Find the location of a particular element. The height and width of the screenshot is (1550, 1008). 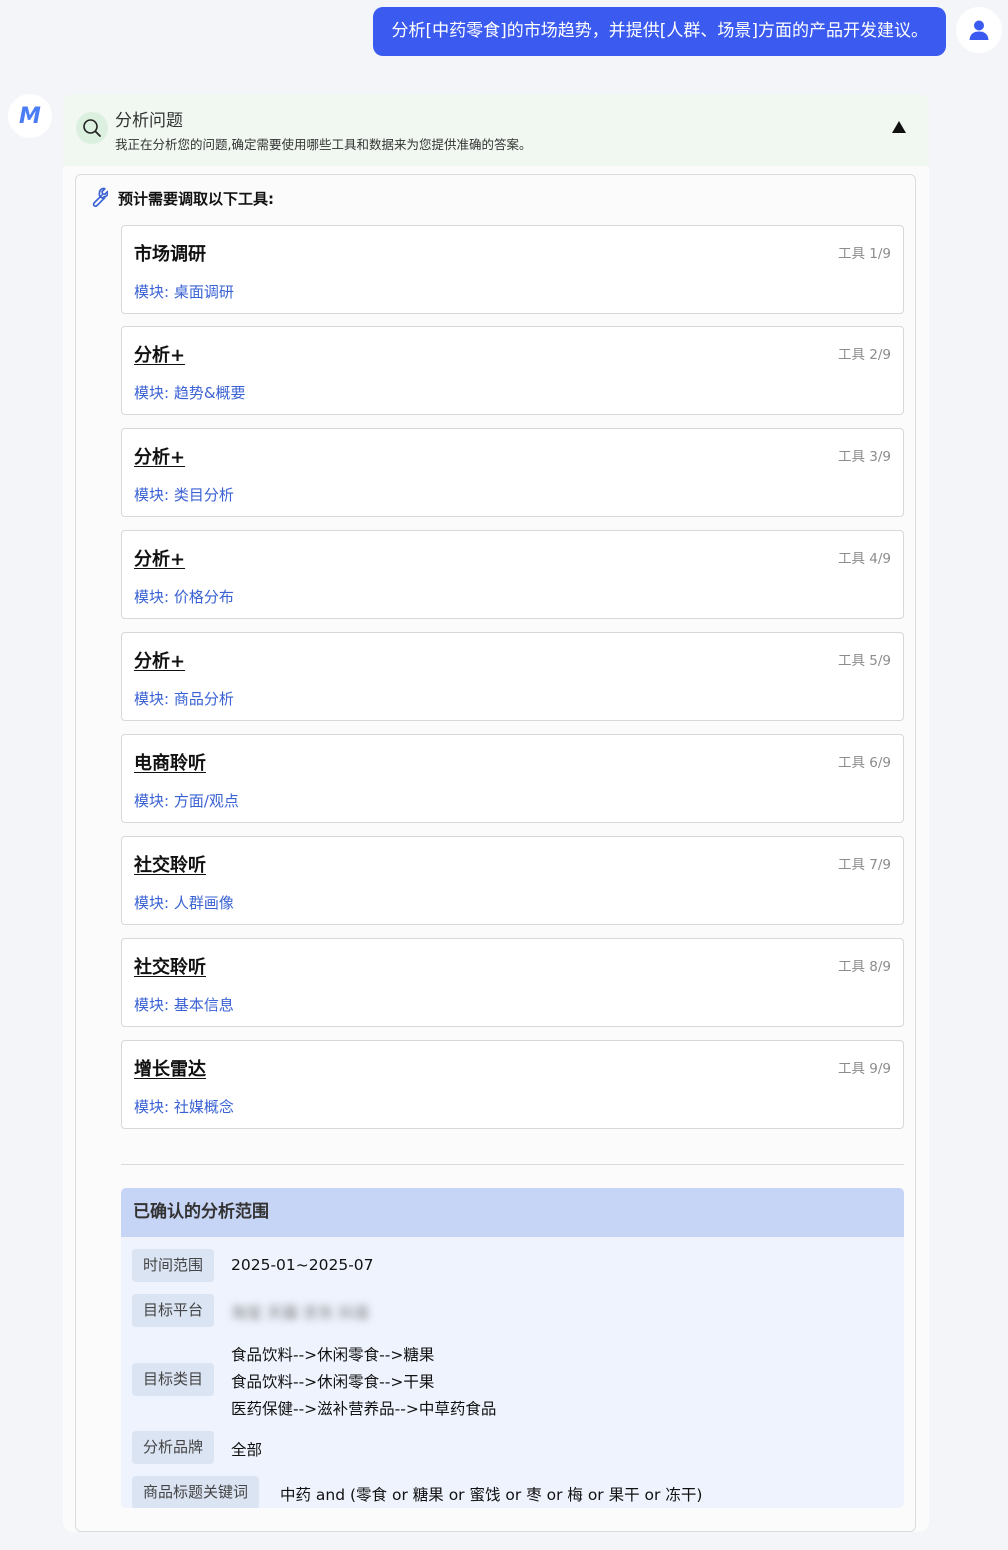

user-avatar is located at coordinates (979, 30).